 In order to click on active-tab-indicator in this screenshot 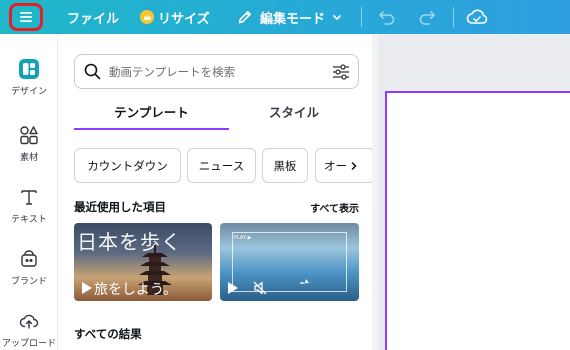, I will do `click(151, 129)`.